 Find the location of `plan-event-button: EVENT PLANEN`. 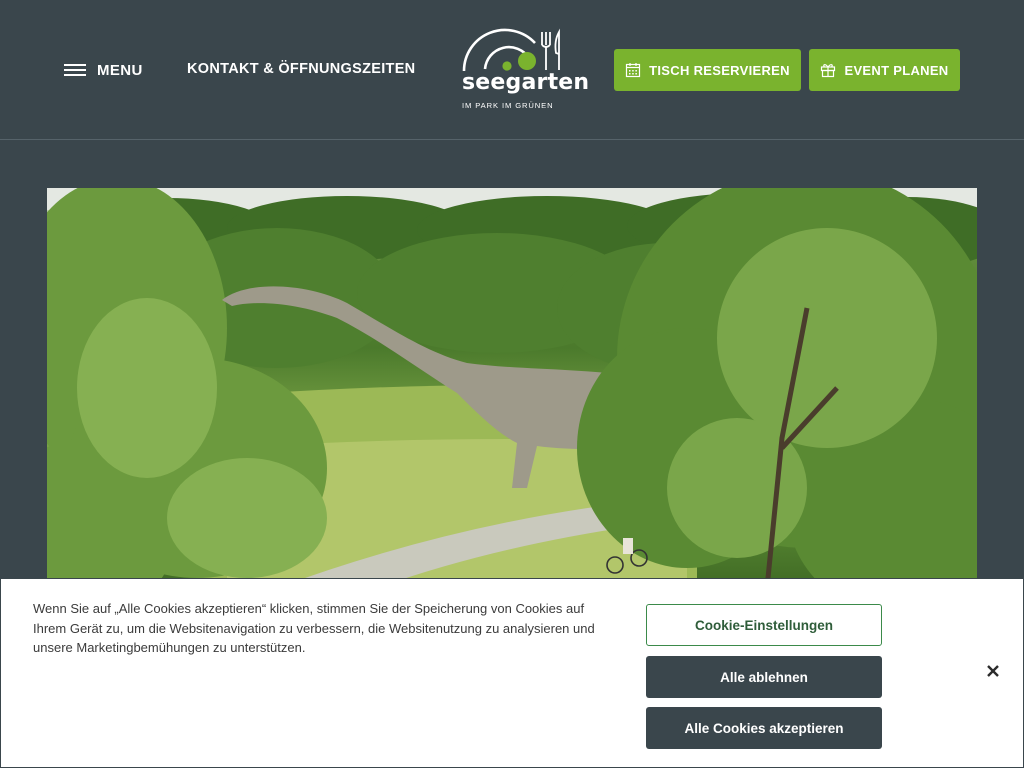

plan-event-button: EVENT PLANEN is located at coordinates (884, 70).